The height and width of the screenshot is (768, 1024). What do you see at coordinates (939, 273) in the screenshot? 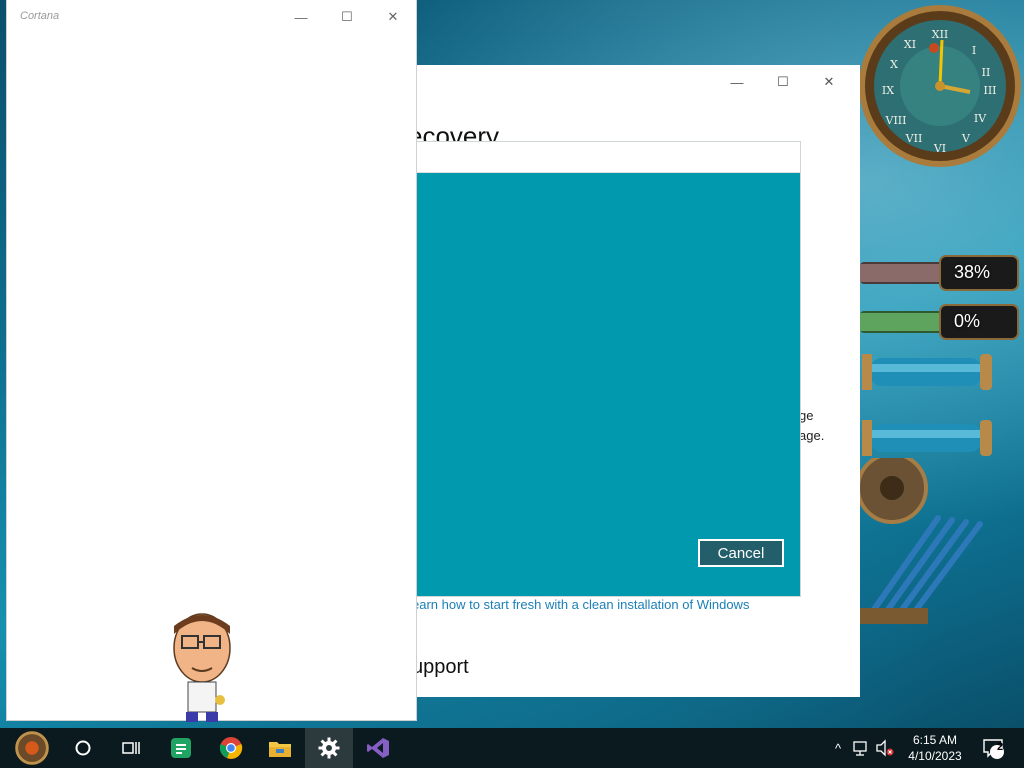
I see `cpu-meter-gadget` at bounding box center [939, 273].